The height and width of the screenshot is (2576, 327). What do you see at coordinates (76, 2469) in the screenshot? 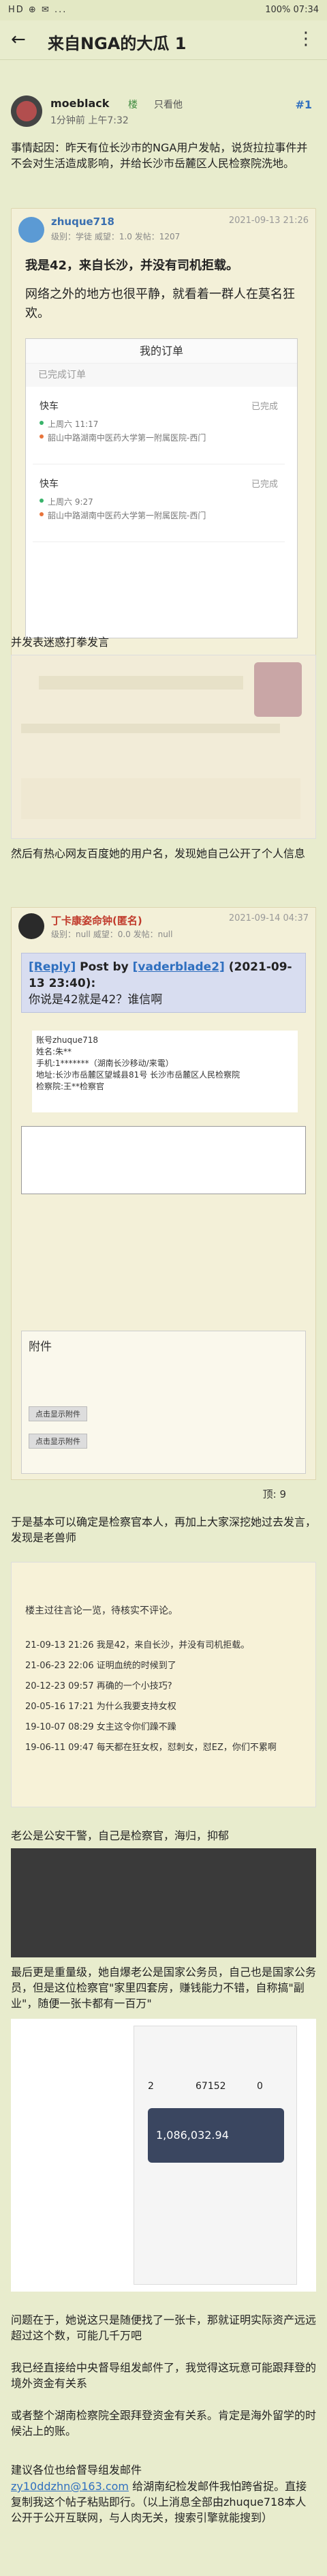
I see `text-suggest: 建议各位也给督导组发邮件` at bounding box center [76, 2469].